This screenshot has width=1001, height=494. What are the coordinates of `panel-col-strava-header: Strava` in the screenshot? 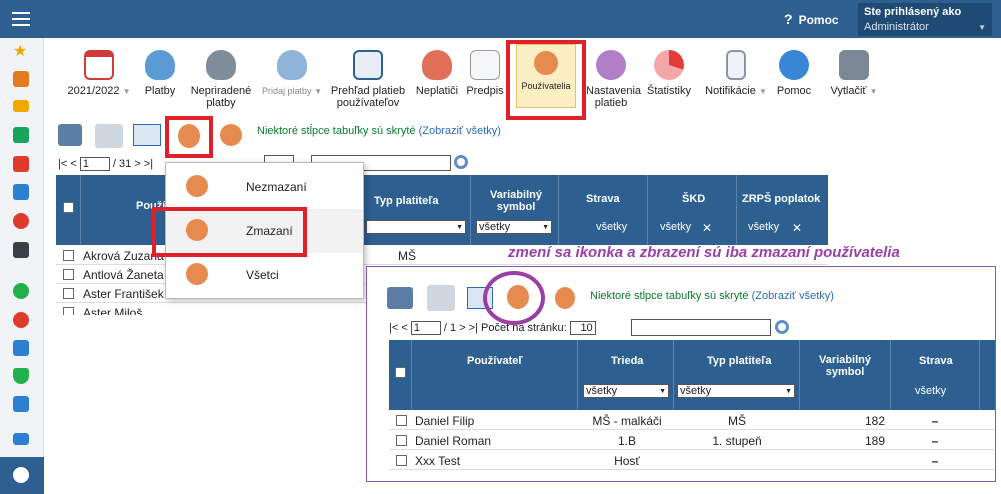 It's located at (936, 361).